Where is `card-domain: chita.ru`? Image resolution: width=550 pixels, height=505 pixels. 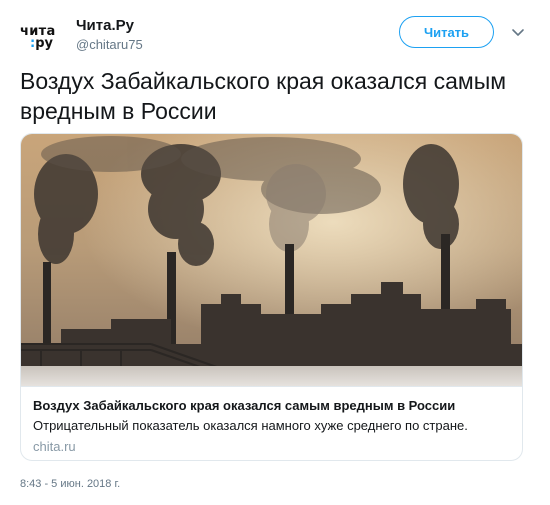 card-domain: chita.ru is located at coordinates (54, 446).